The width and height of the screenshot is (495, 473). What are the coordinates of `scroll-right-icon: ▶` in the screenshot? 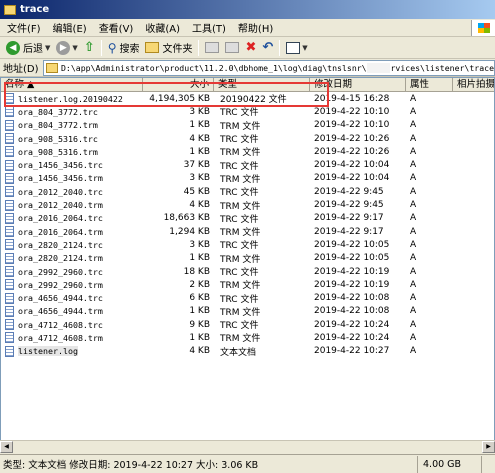 It's located at (488, 447).